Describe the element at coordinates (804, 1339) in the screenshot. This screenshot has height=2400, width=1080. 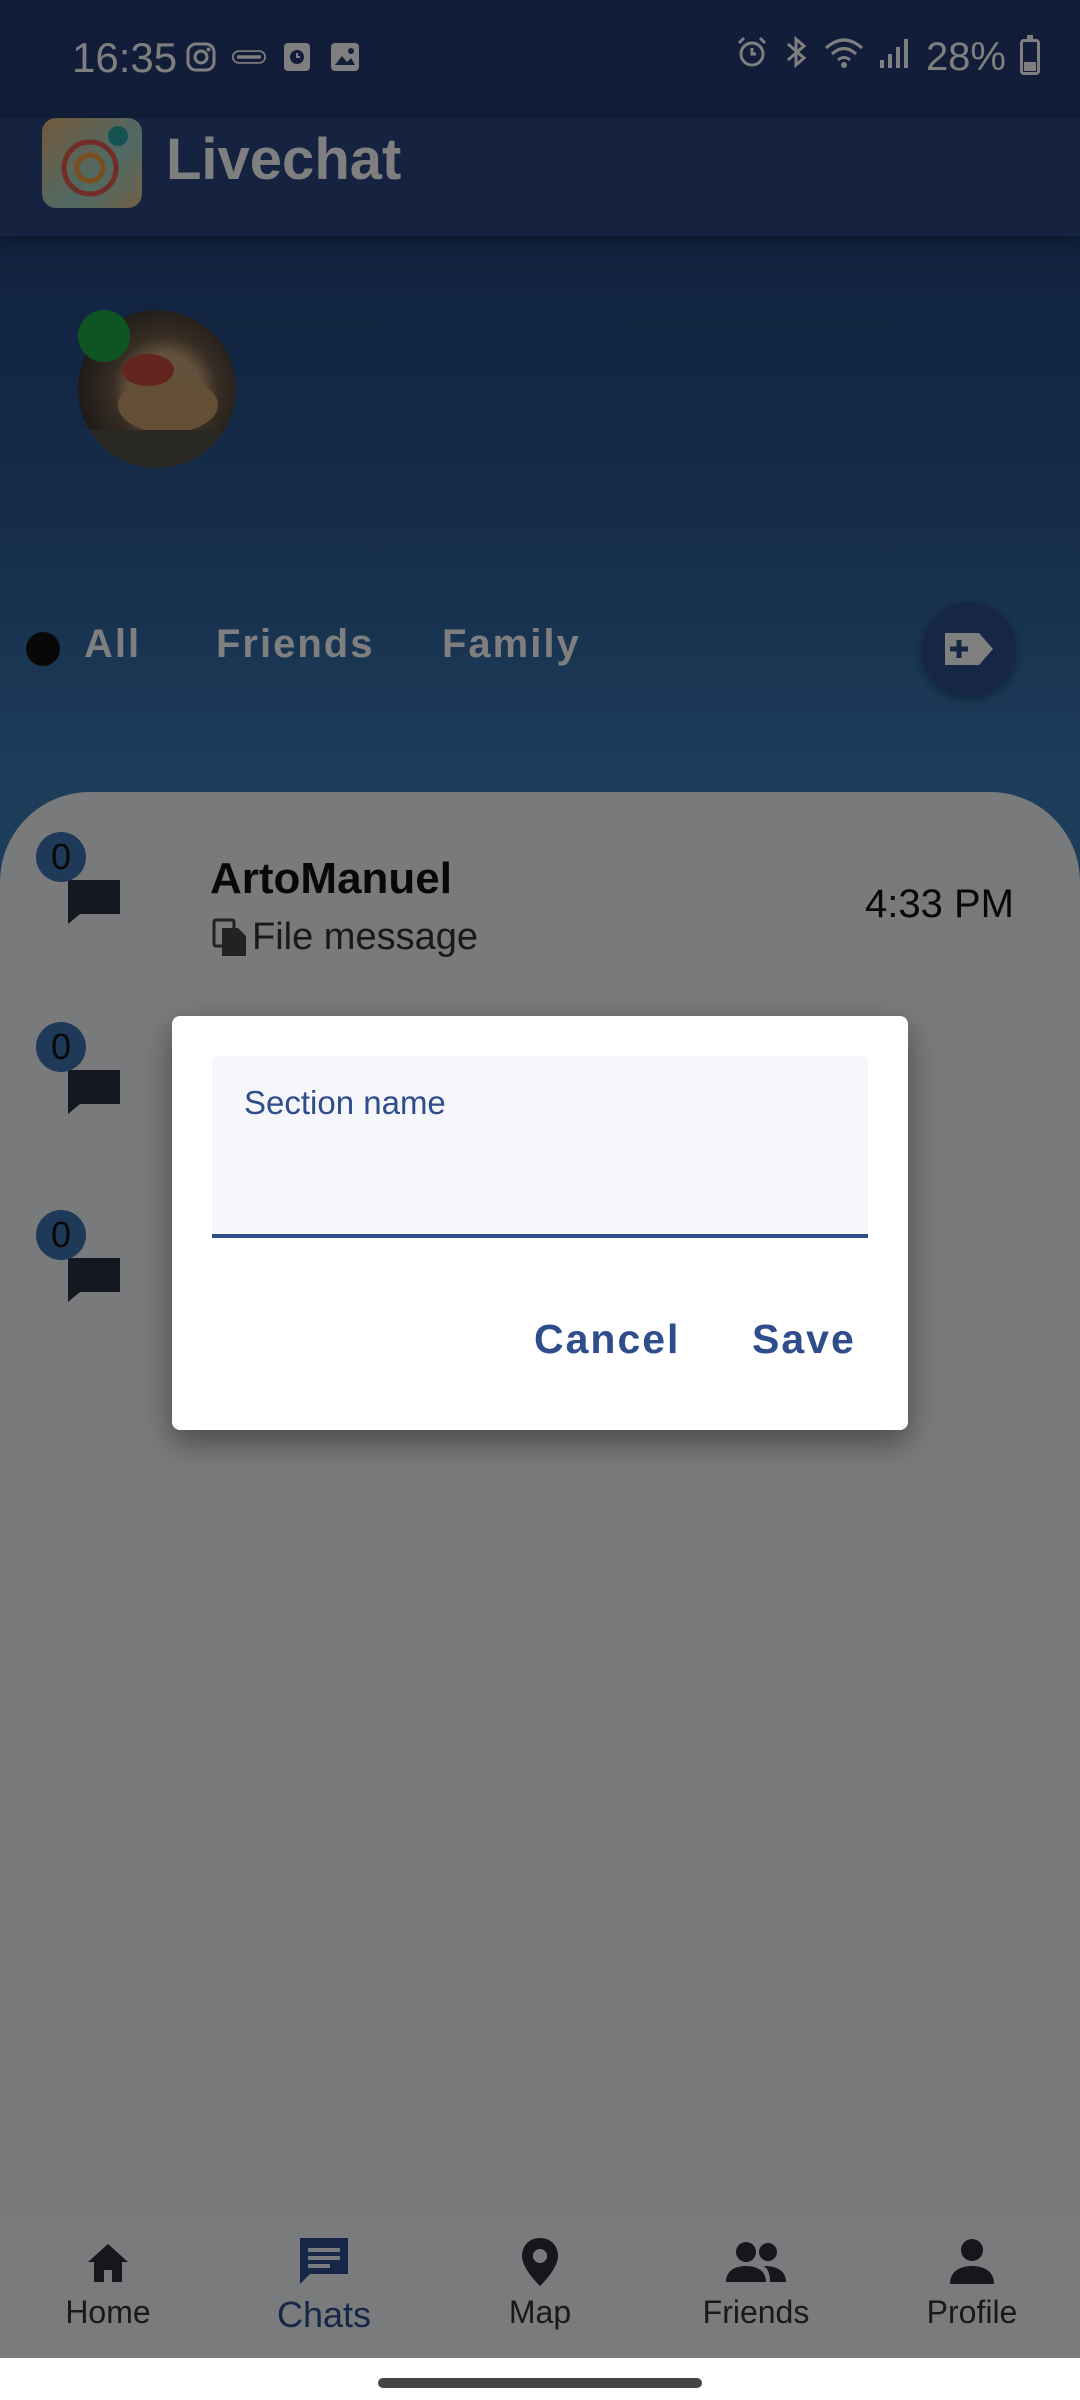
I see `save-button: Save` at that location.